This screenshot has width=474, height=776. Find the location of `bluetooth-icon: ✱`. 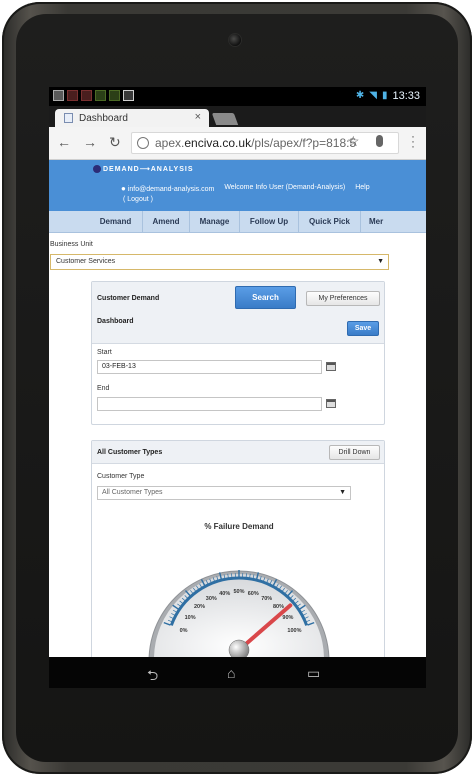

bluetooth-icon: ✱ is located at coordinates (360, 95).